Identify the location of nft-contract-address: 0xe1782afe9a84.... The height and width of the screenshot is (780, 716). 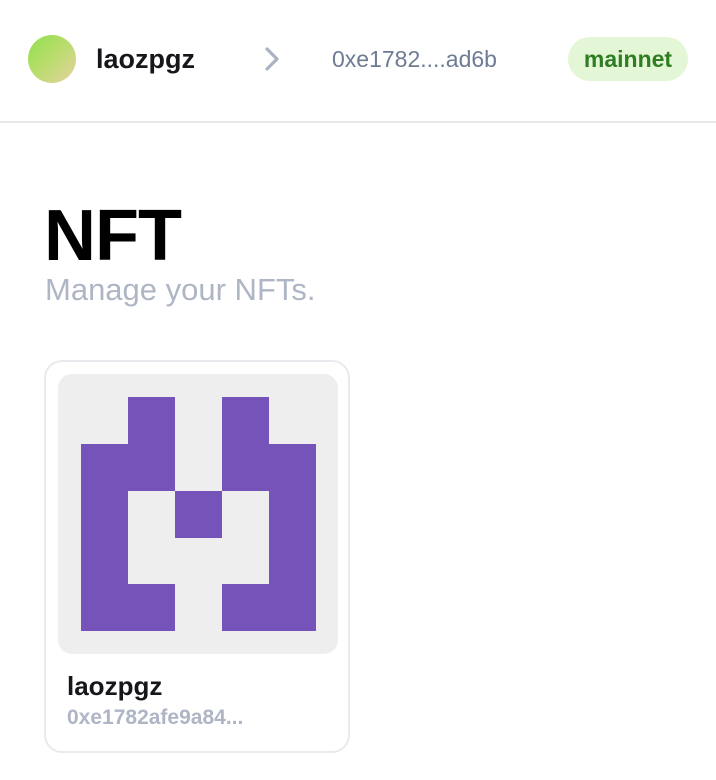
(155, 717).